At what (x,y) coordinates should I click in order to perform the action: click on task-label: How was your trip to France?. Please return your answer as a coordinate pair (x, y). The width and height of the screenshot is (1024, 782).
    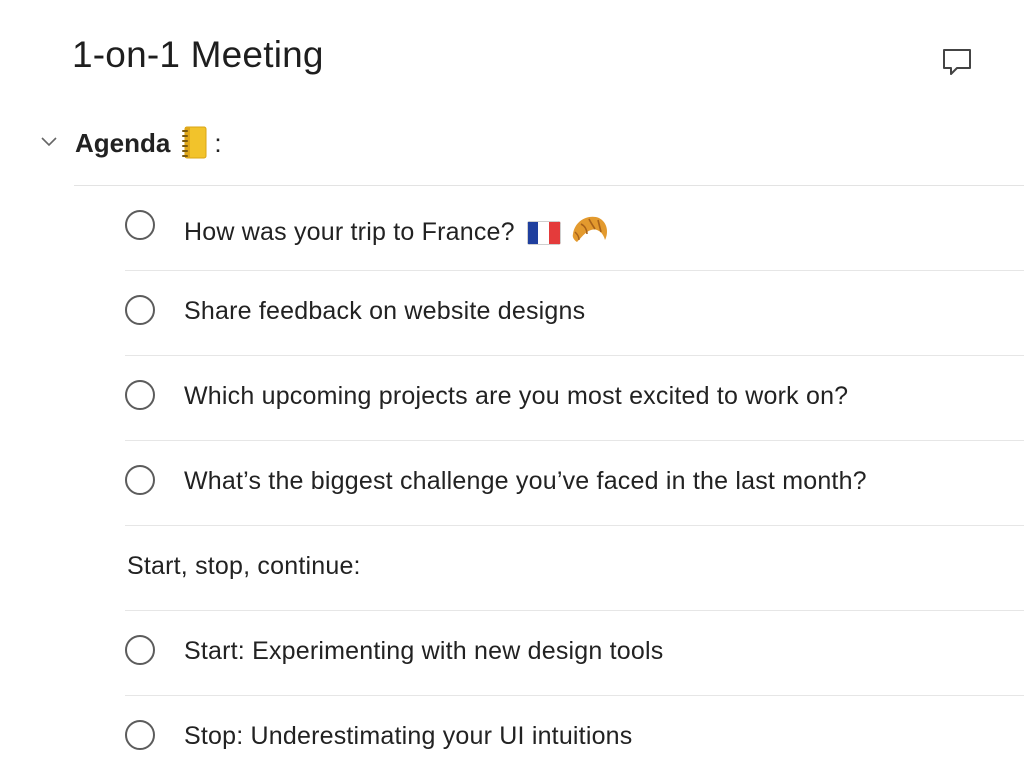
    Looking at the image, I should click on (349, 231).